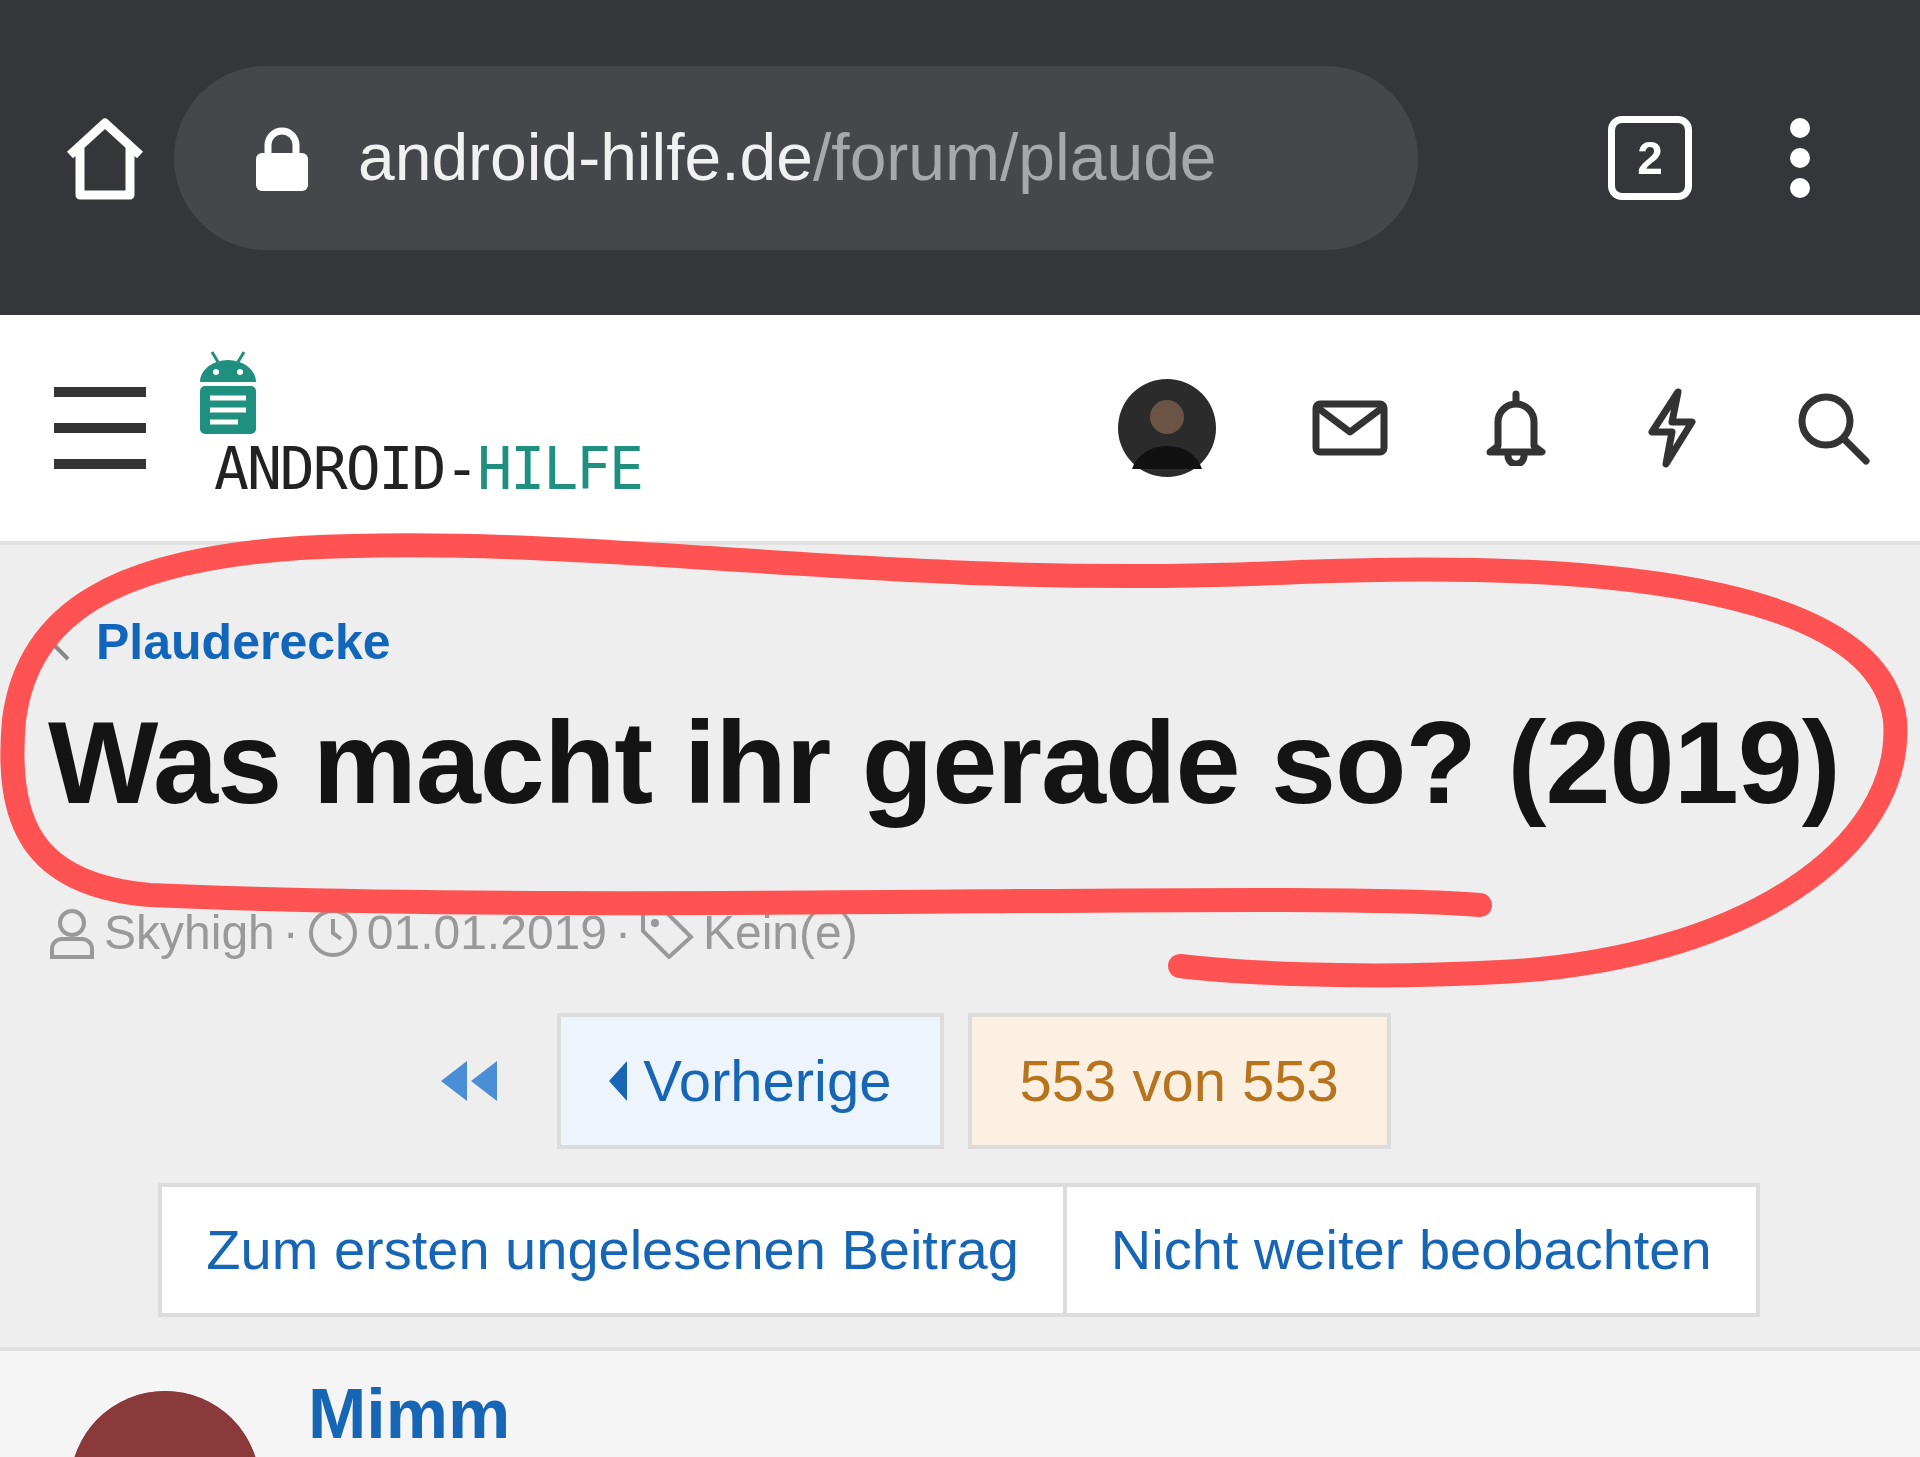  Describe the element at coordinates (1650, 157) in the screenshot. I see `tab-count: 2` at that location.